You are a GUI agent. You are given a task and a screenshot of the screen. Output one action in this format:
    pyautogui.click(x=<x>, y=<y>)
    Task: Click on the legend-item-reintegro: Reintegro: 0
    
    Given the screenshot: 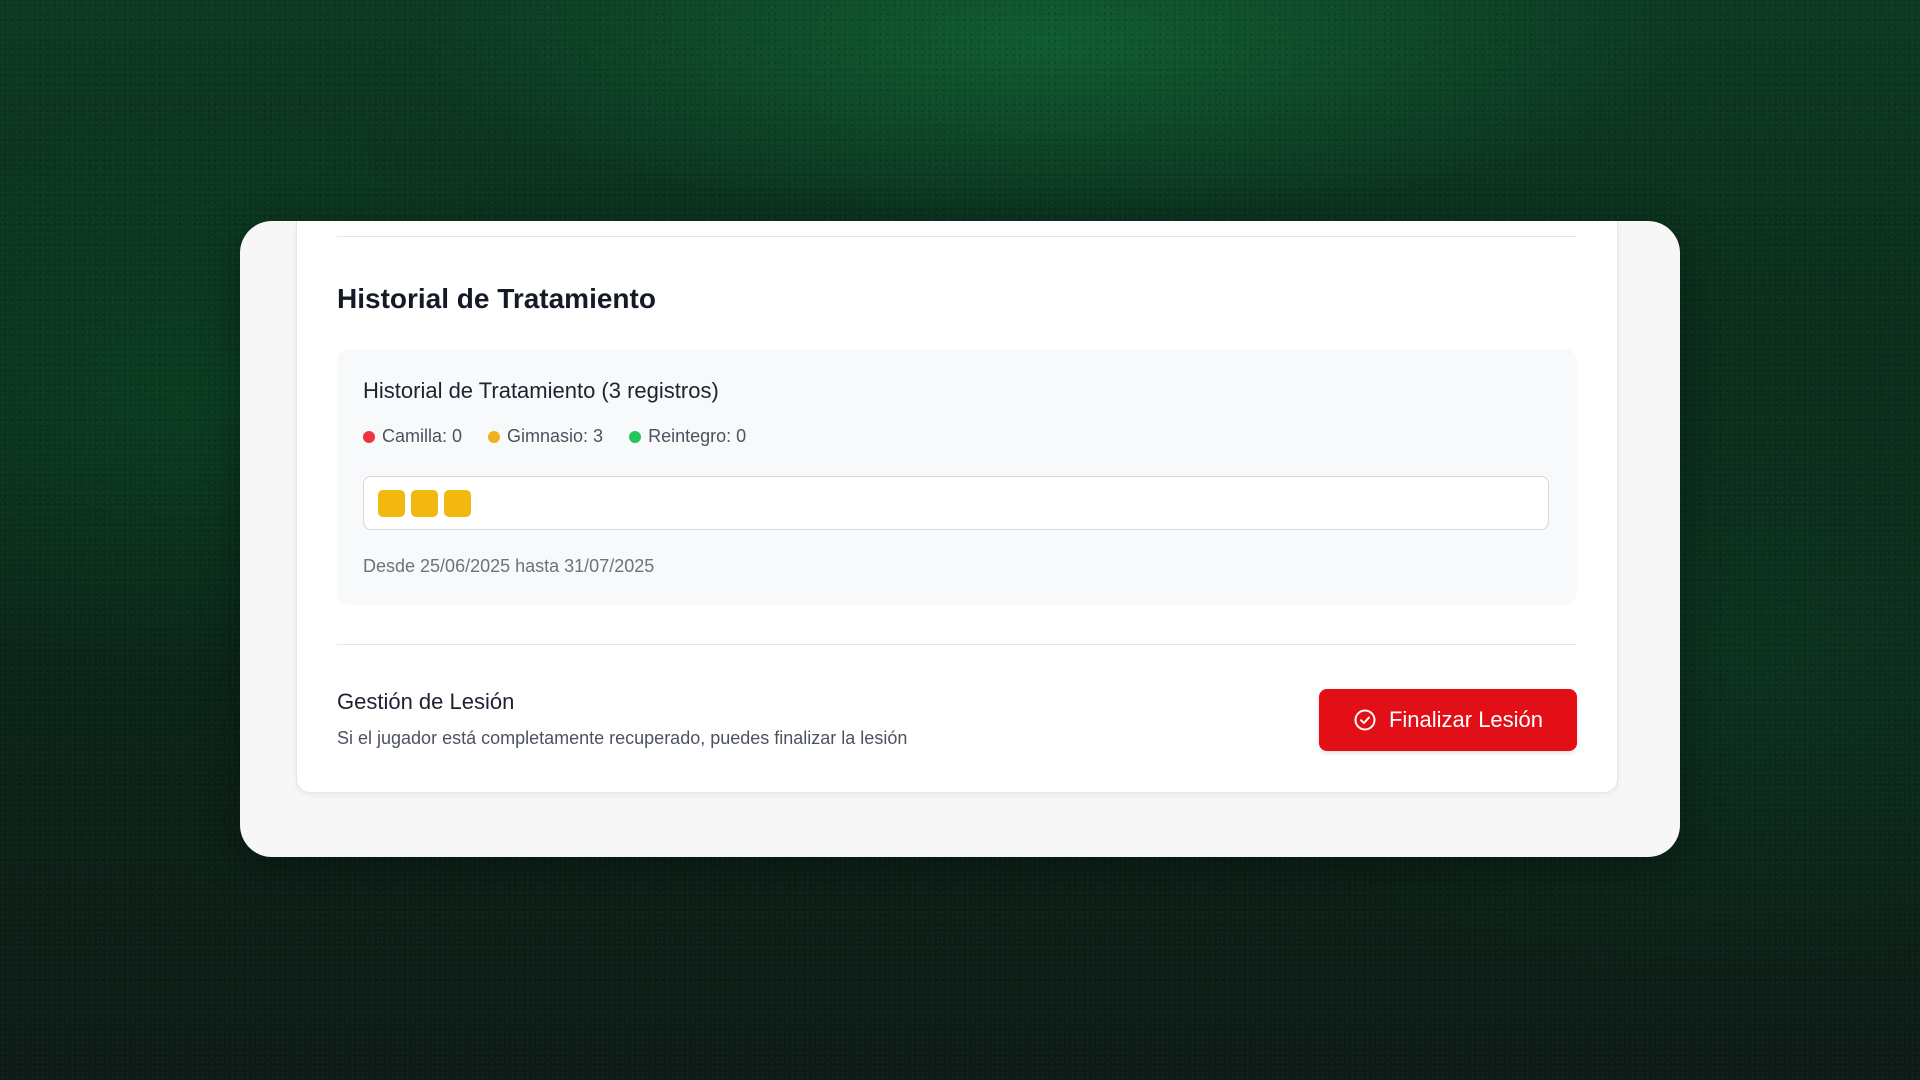 What is the action you would take?
    pyautogui.click(x=687, y=436)
    